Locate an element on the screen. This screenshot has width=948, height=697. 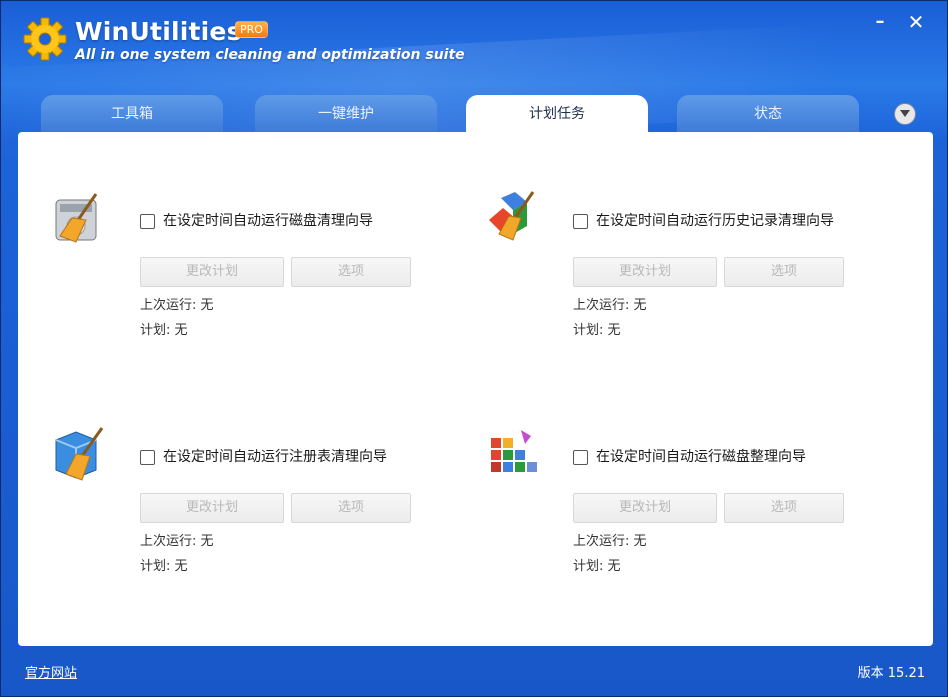
registry-cleanup-schedule: 计划: 无 is located at coordinates (164, 566).